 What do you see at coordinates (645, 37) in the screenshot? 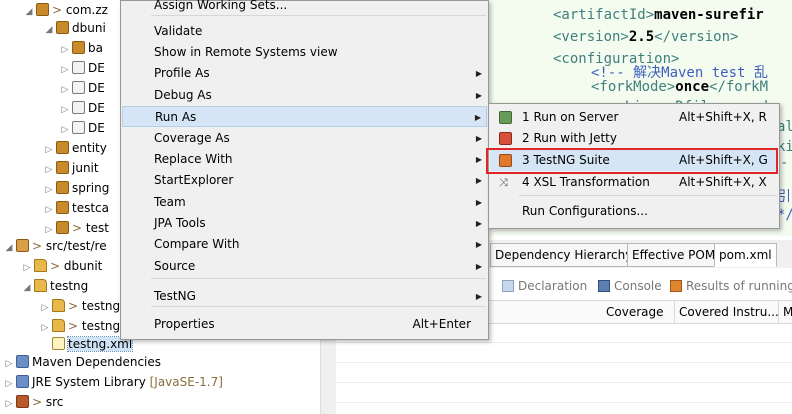
I see `code-line: <version>2.5</version>` at bounding box center [645, 37].